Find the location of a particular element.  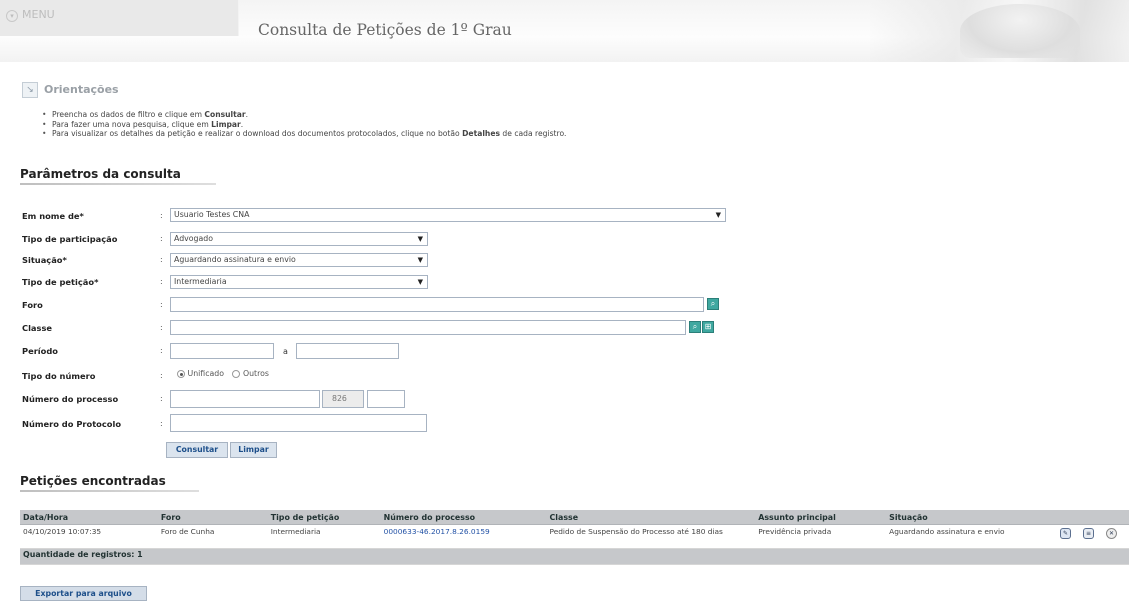

chevron-down-icon: ▾ is located at coordinates (12, 16).